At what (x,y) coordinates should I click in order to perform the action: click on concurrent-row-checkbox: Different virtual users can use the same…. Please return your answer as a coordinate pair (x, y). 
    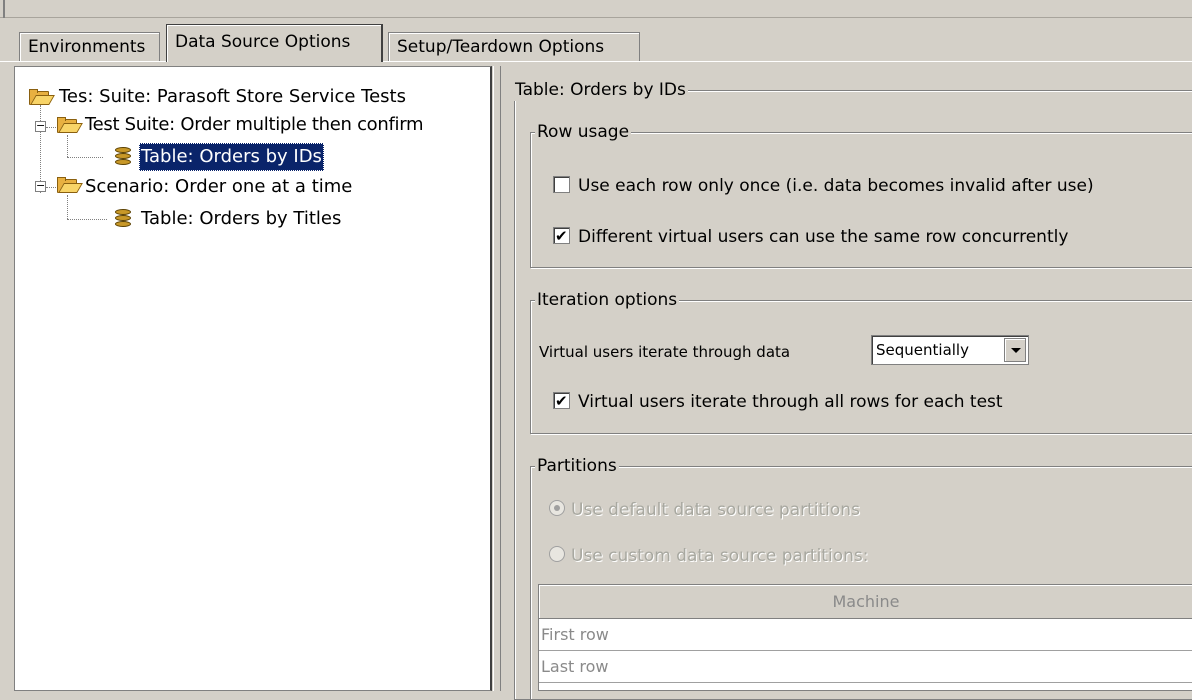
    Looking at the image, I should click on (811, 236).